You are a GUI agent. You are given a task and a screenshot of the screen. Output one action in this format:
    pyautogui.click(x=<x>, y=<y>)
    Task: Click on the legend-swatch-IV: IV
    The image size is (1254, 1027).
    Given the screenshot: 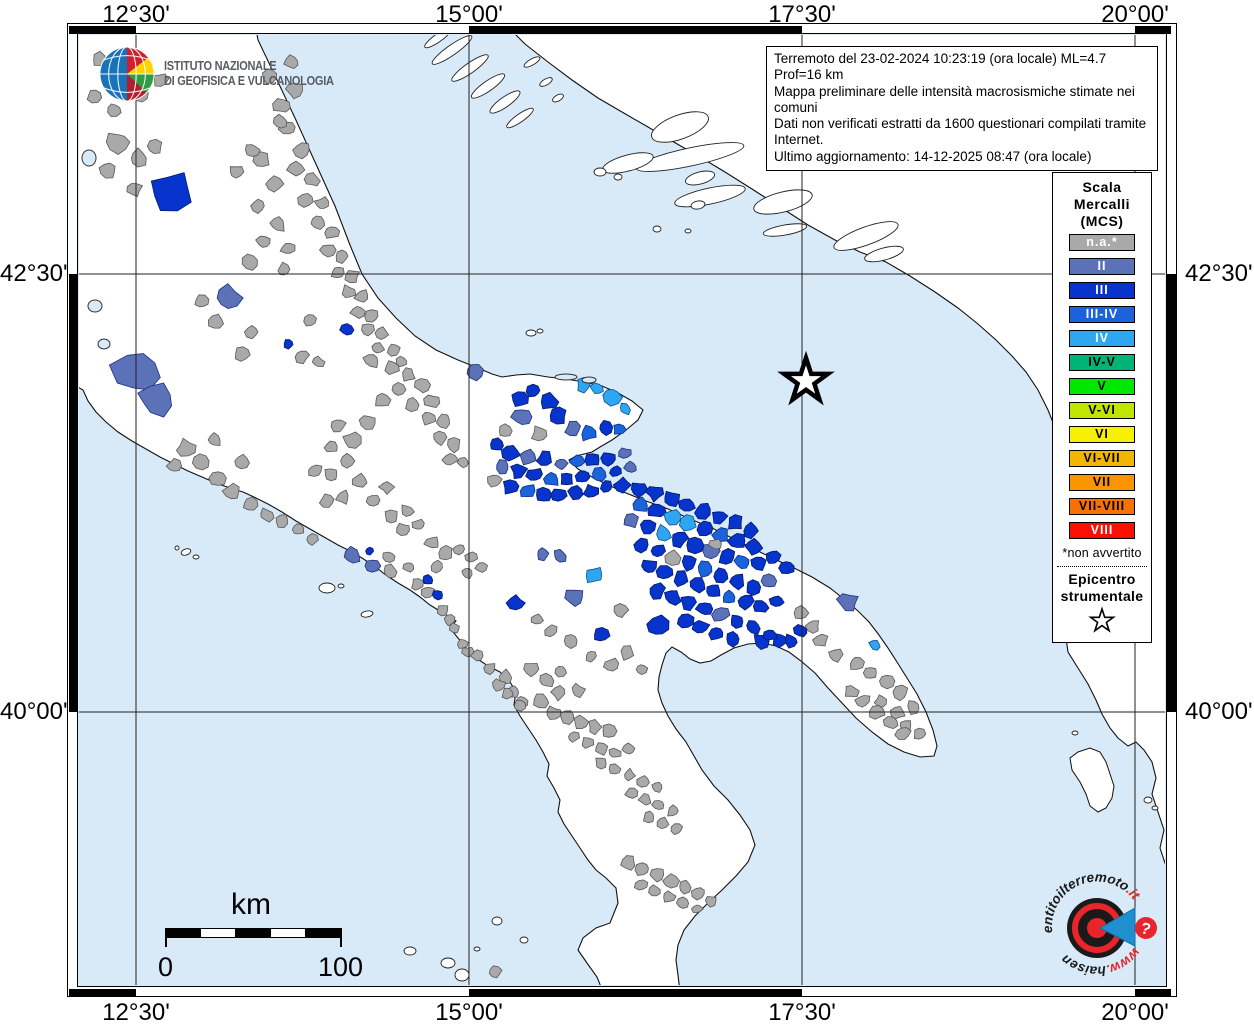 What is the action you would take?
    pyautogui.click(x=1102, y=338)
    